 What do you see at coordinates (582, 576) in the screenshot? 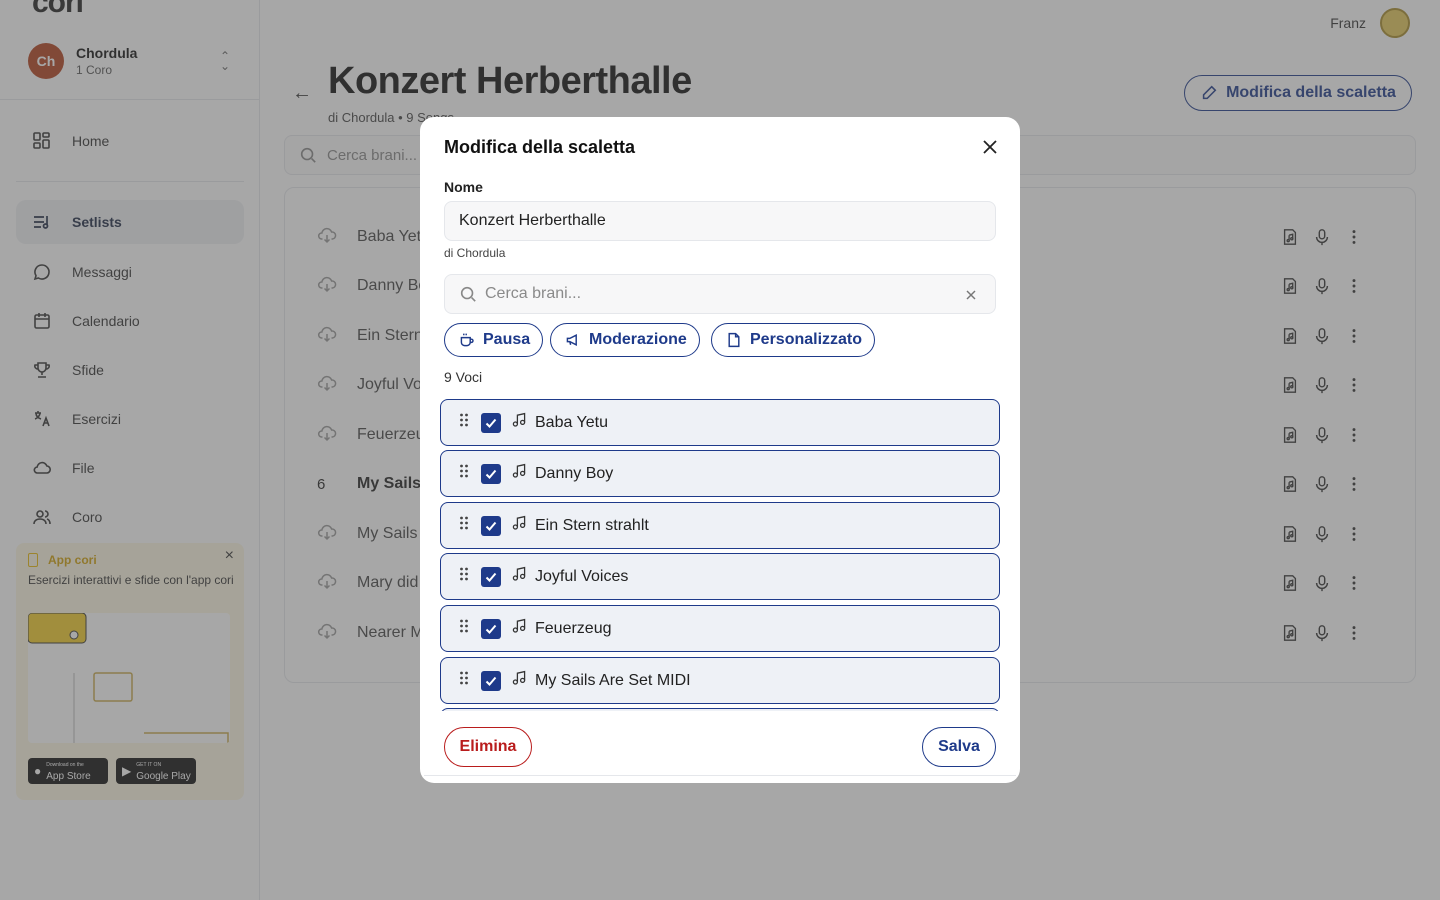
I see `item-label: Joyful Voices` at bounding box center [582, 576].